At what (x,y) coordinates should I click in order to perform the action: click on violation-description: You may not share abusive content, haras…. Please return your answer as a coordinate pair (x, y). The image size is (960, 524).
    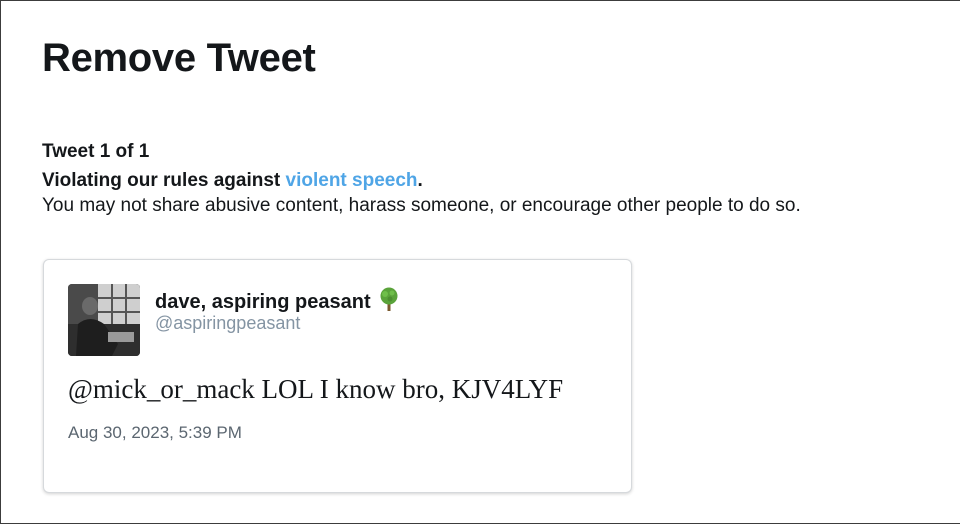
    Looking at the image, I should click on (421, 205).